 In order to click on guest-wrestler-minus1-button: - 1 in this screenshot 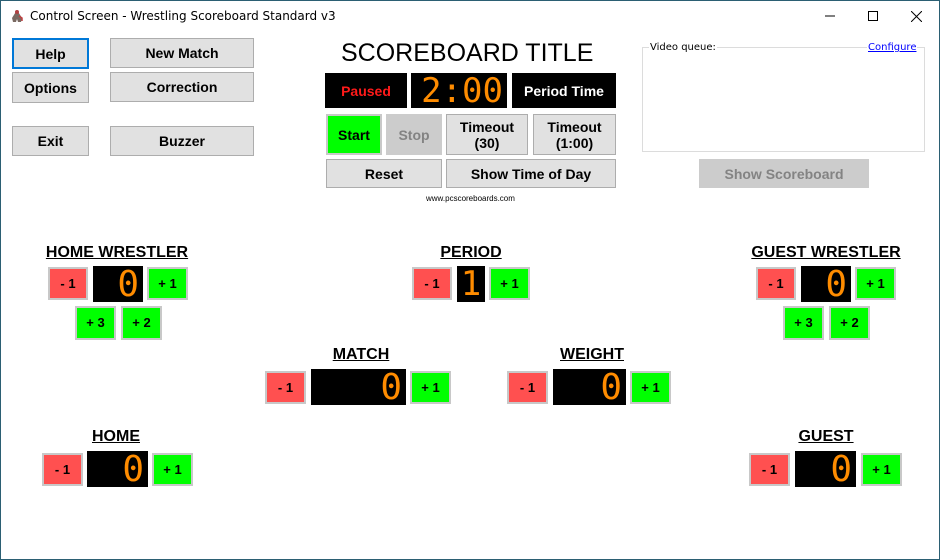, I will do `click(776, 283)`.